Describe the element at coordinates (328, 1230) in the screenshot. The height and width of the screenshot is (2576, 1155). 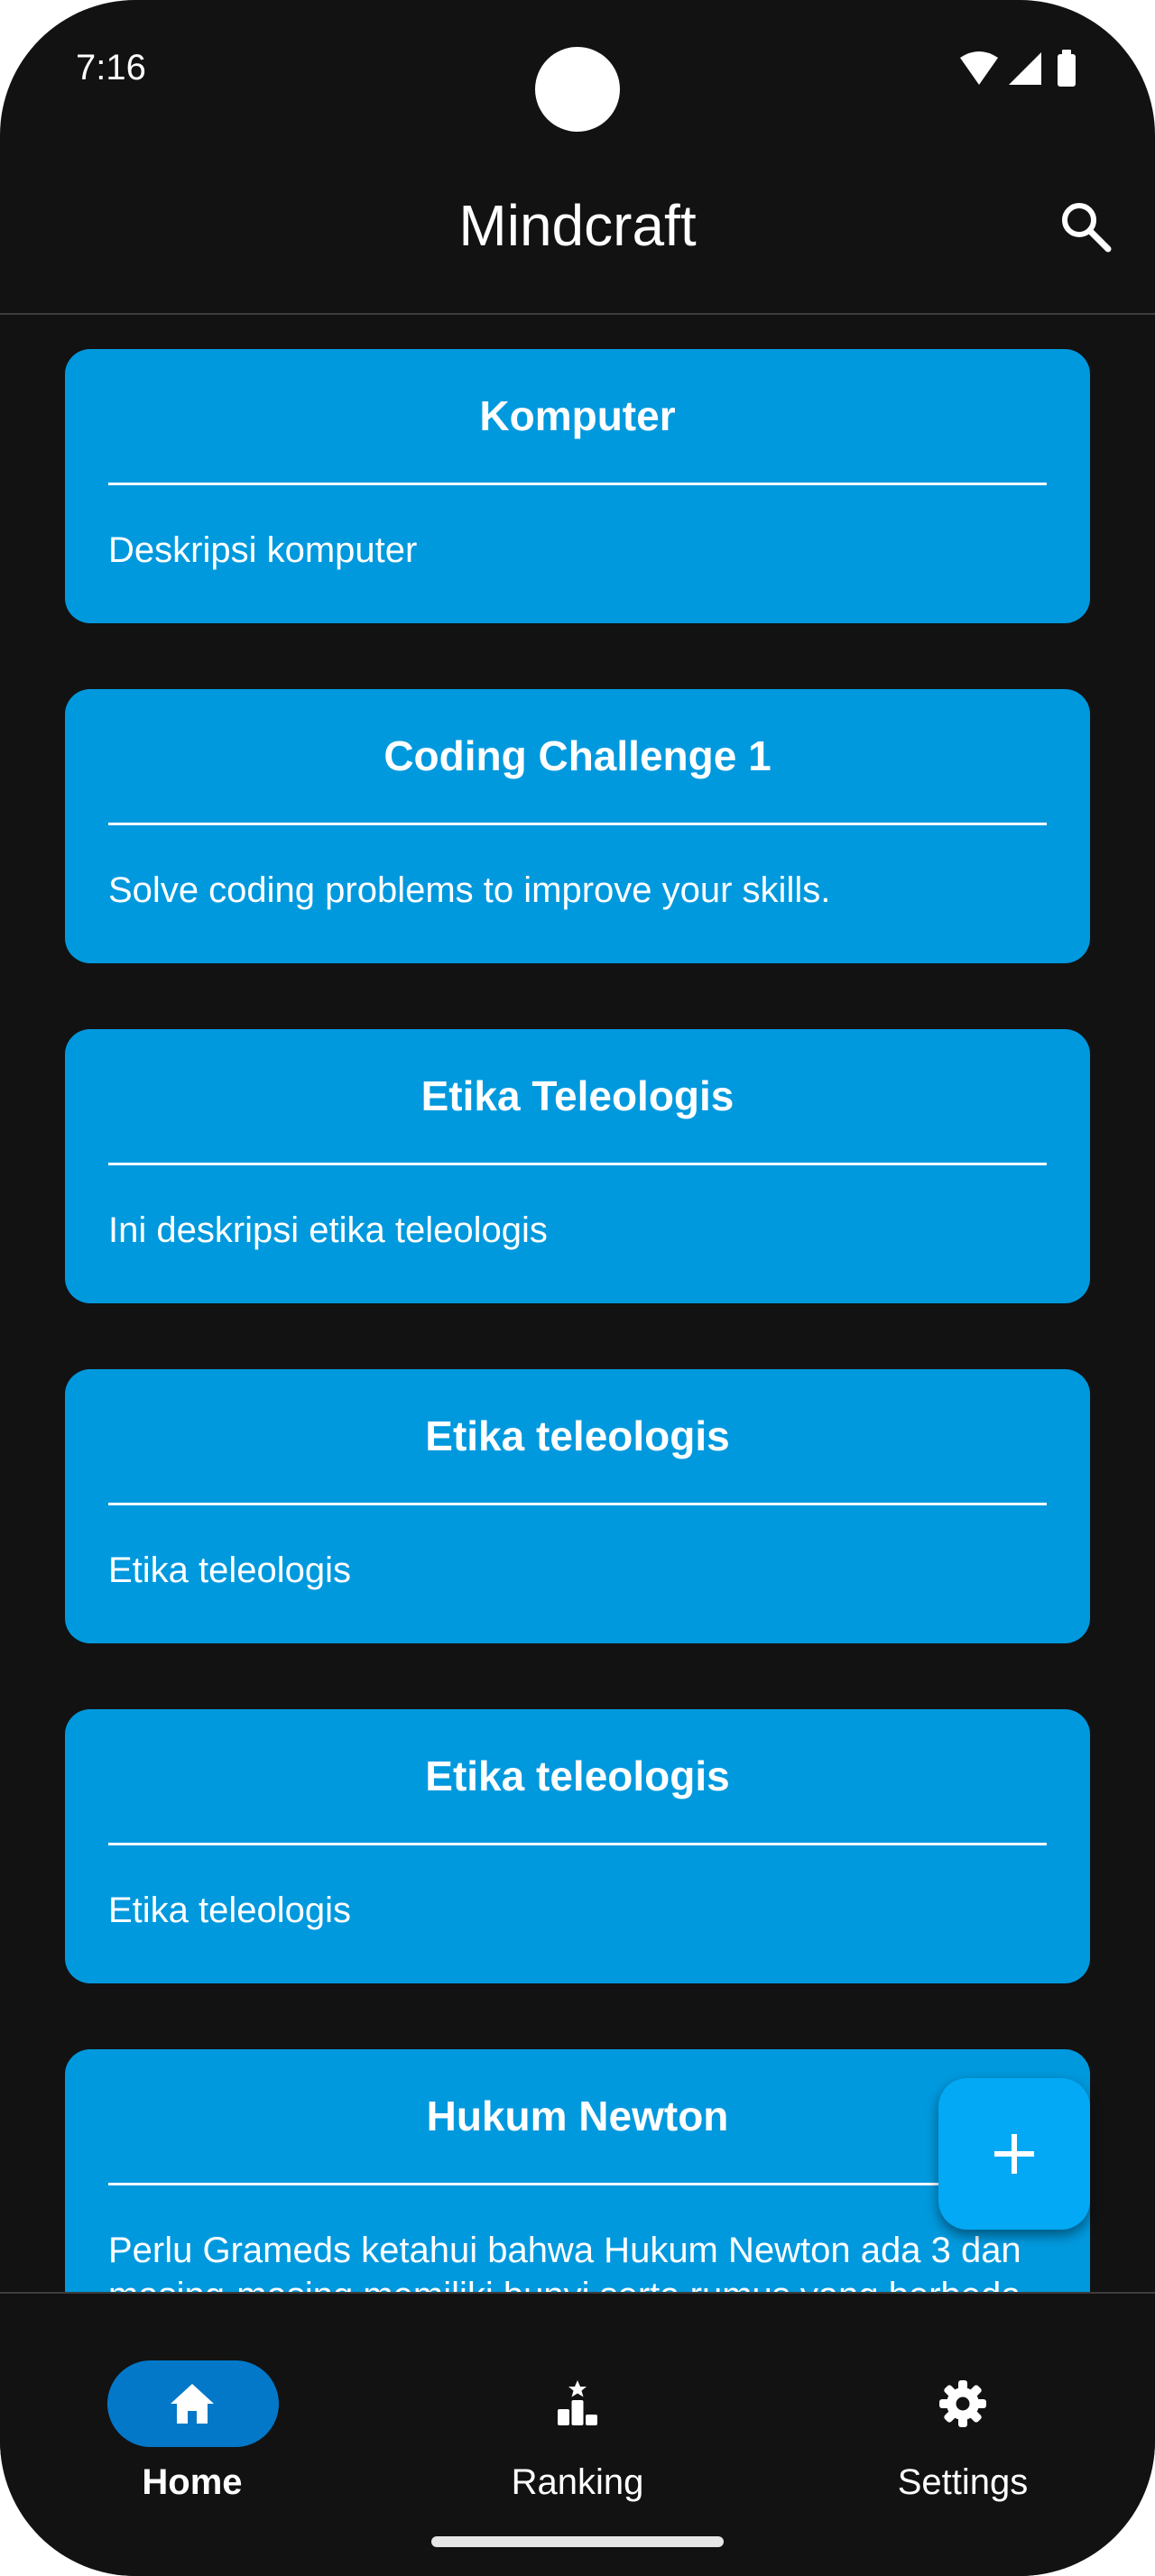
I see `card-description: Ini deskripsi etika teleologis` at that location.